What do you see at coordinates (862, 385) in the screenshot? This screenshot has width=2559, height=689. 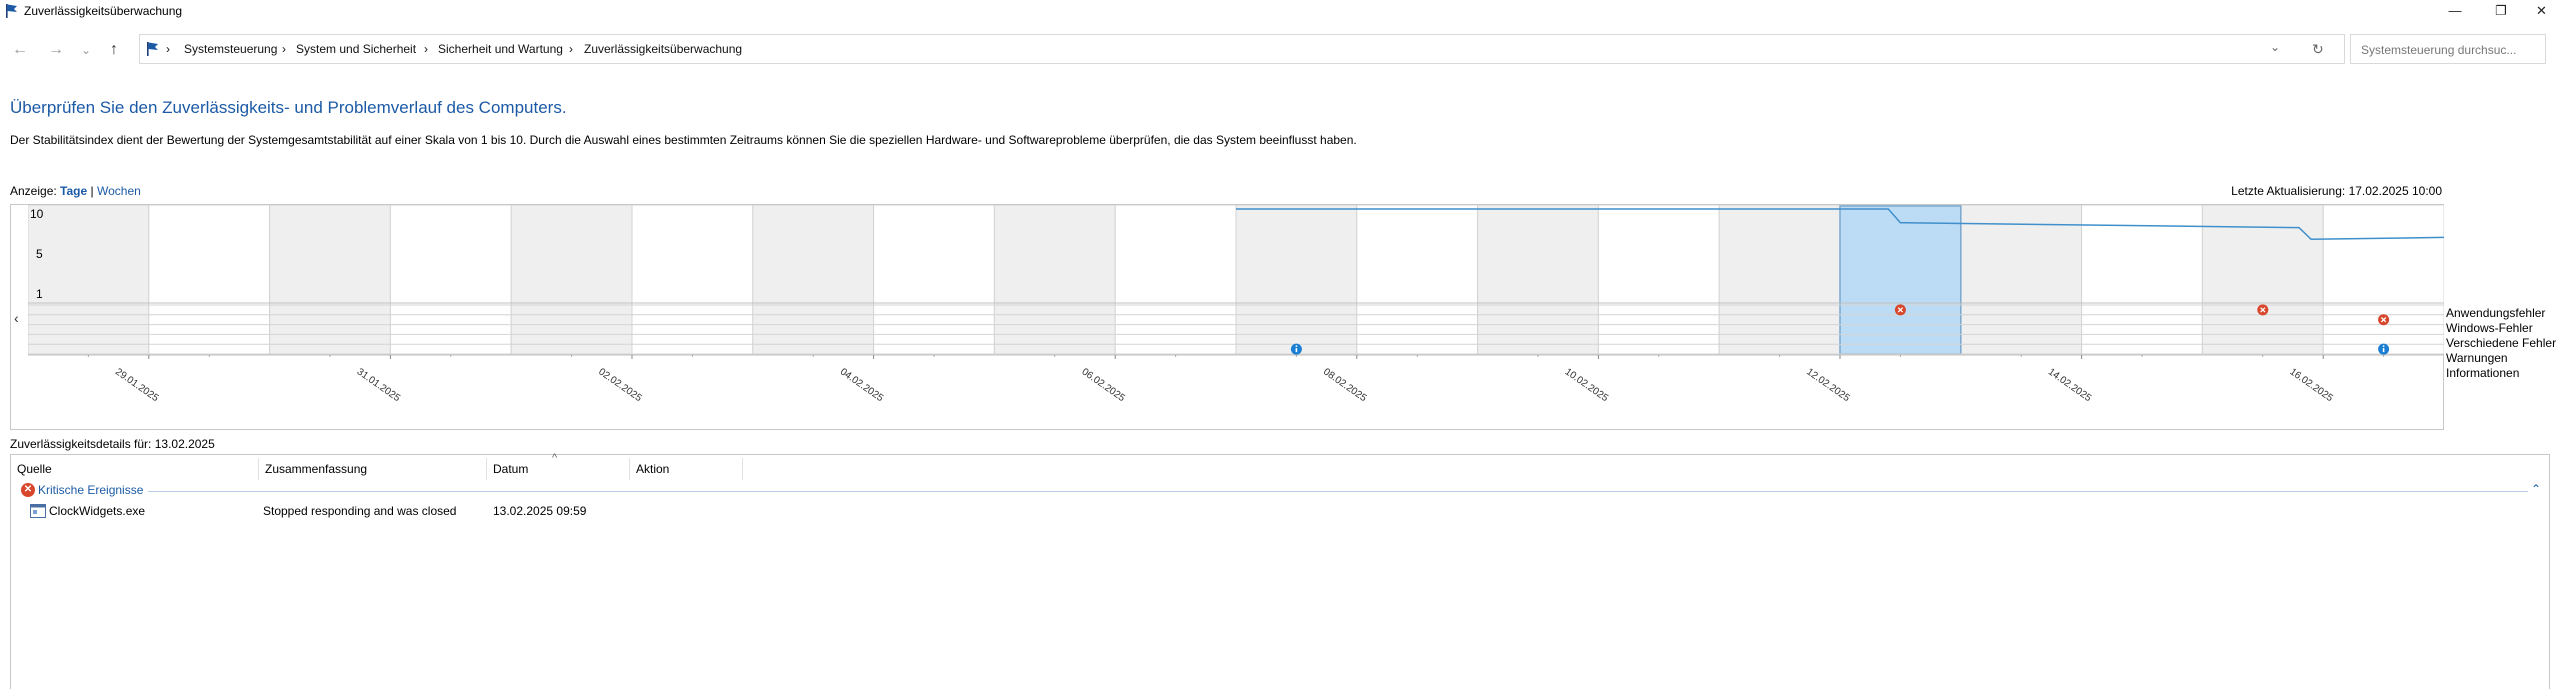 I see `x-tick-label: 04.02.2025` at bounding box center [862, 385].